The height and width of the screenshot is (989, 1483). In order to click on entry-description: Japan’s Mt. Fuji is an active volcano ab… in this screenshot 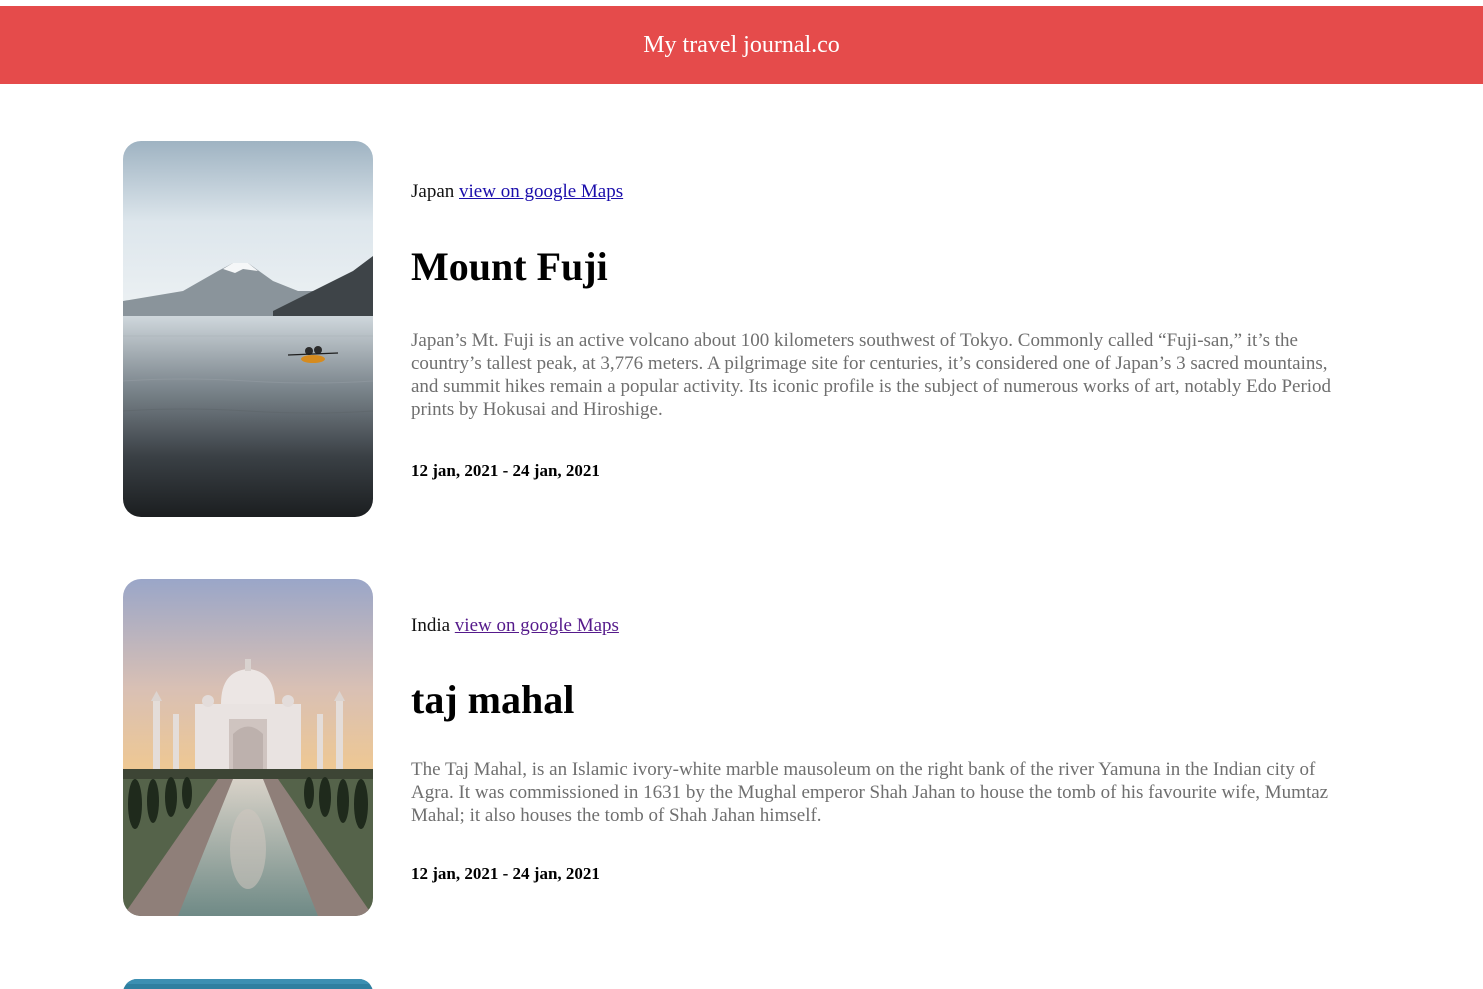, I will do `click(871, 375)`.